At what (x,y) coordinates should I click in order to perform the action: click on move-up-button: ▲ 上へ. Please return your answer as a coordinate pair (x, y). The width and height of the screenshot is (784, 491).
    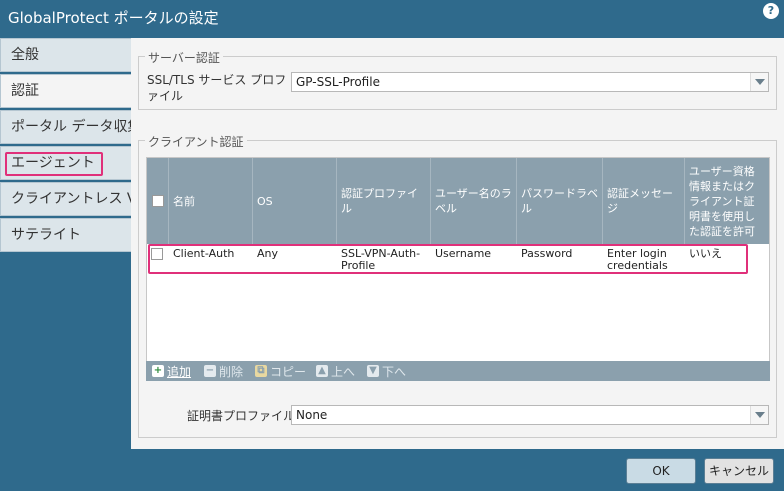
    Looking at the image, I should click on (335, 371).